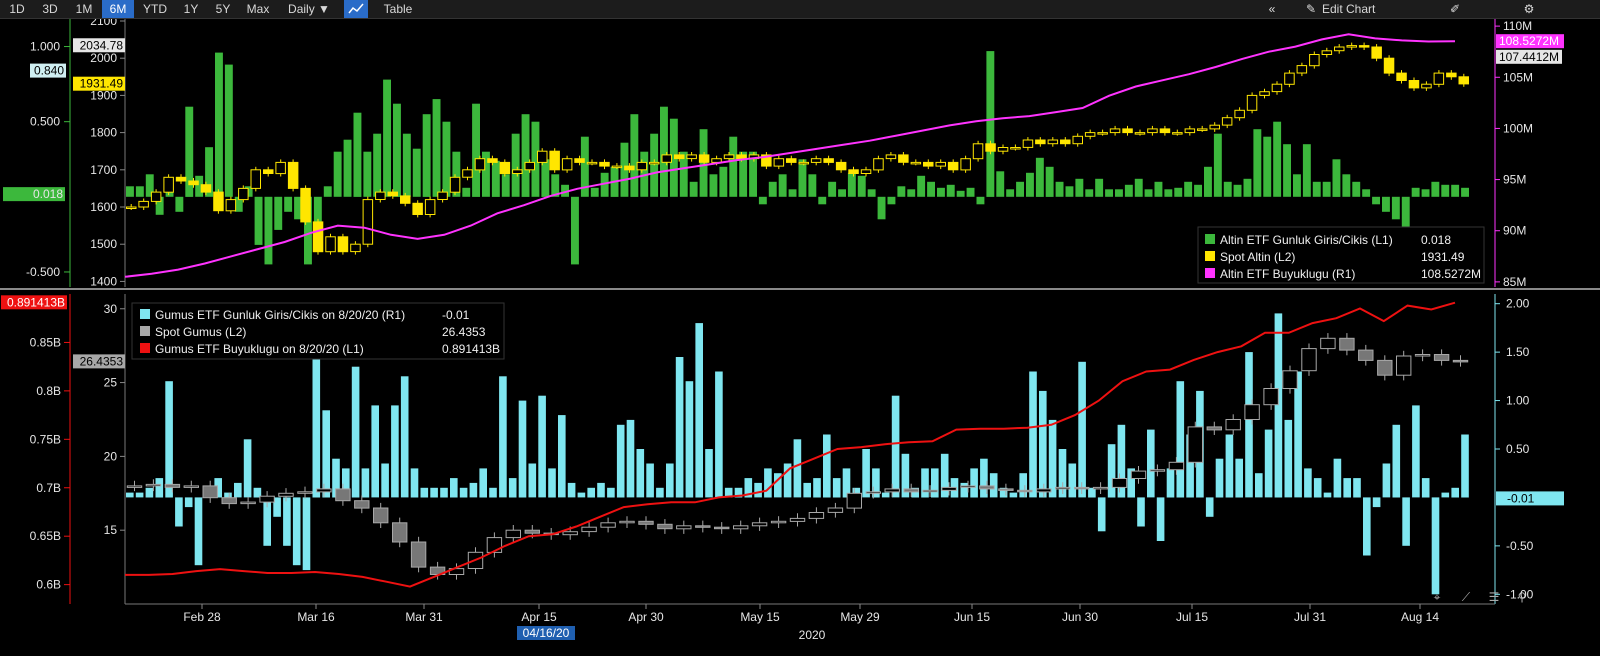  Describe the element at coordinates (223, 9) in the screenshot. I see `range-button-5y: 5Y` at that location.